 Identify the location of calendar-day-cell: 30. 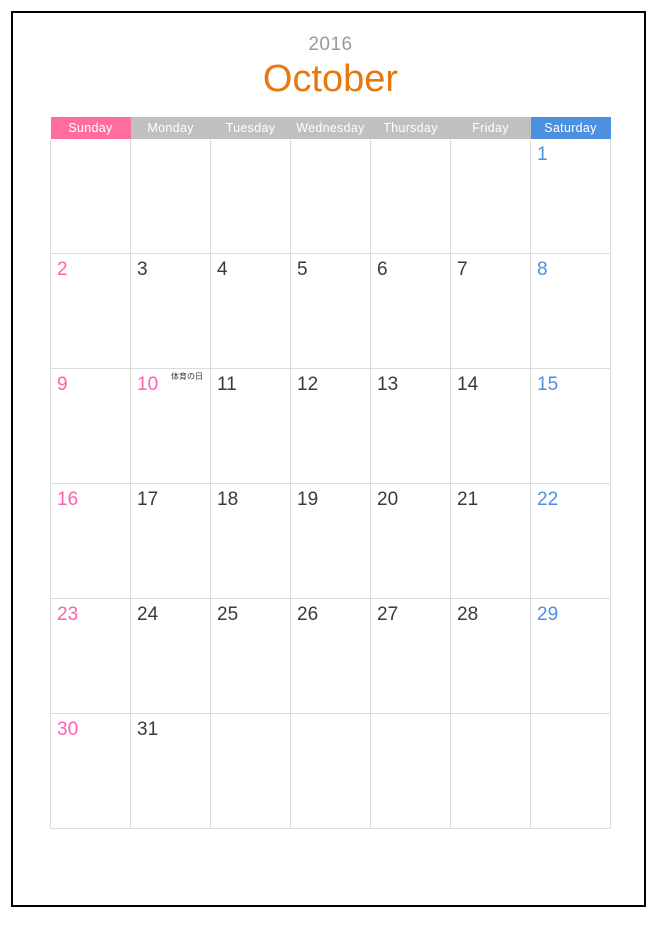
(90, 771).